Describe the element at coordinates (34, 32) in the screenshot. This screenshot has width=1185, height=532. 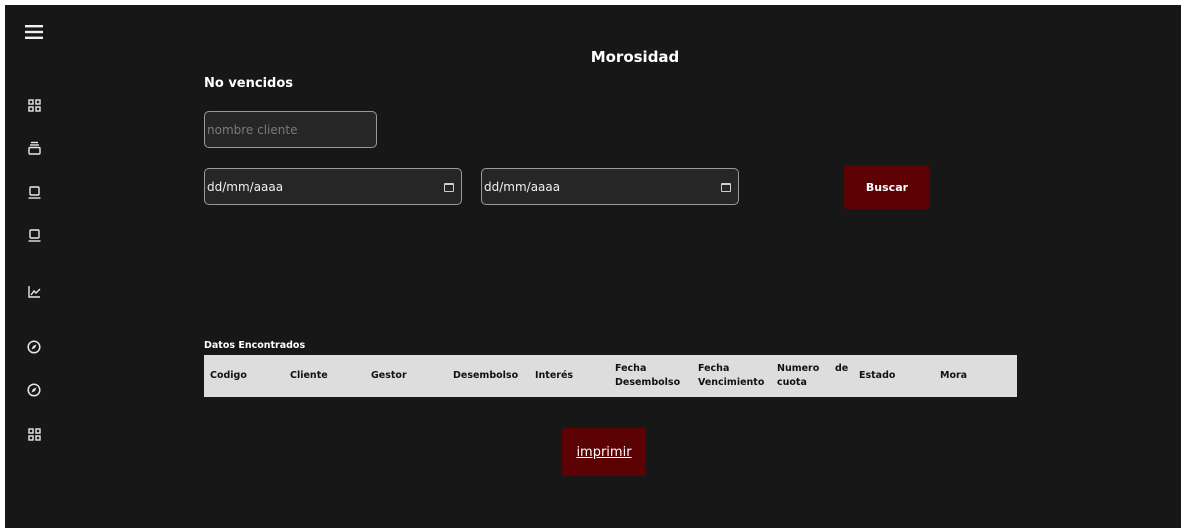
I see `menu-icon` at that location.